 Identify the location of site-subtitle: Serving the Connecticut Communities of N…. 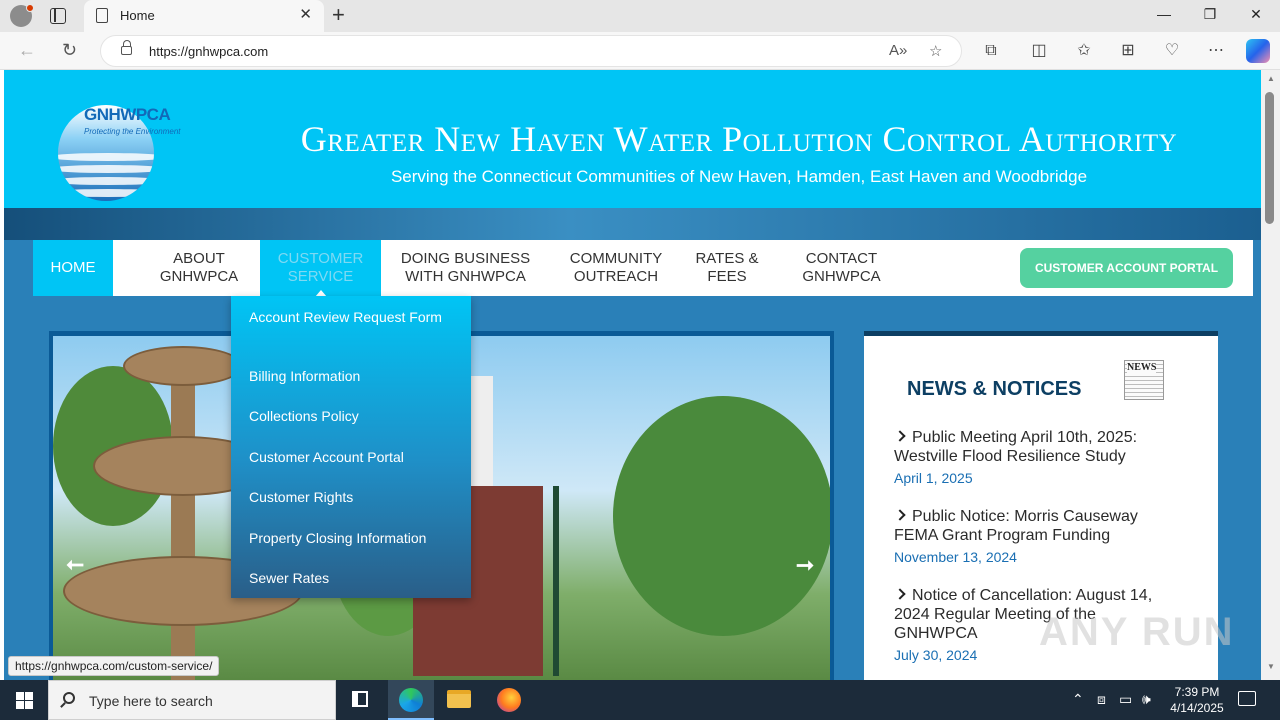
(739, 176).